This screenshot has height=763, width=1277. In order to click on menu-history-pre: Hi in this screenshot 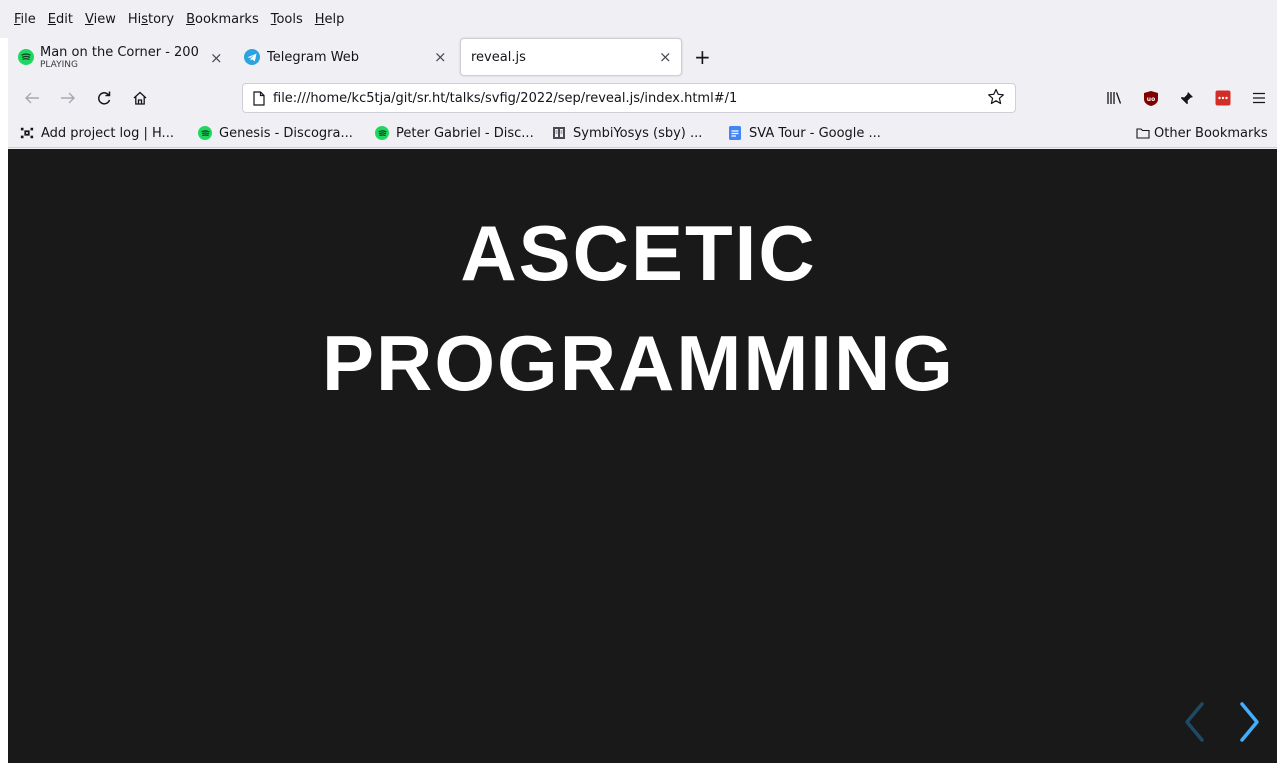, I will do `click(134, 19)`.